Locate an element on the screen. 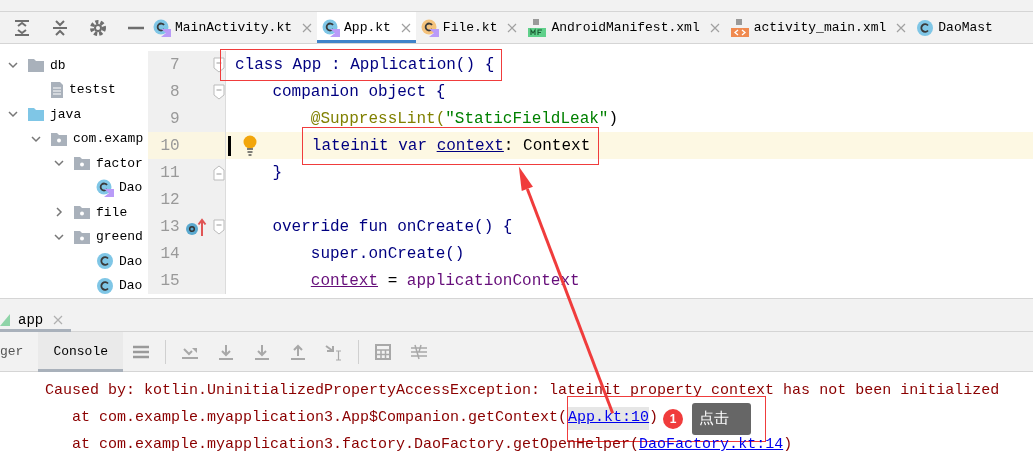 Image resolution: width=1033 pixels, height=467 pixels. tree-item: java is located at coordinates (66, 114).